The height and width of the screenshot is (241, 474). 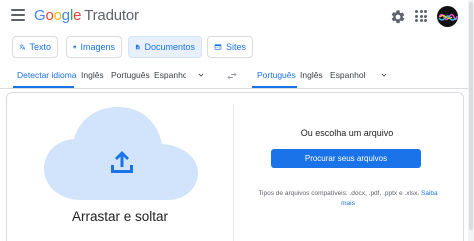 I want to click on avatar-waveform-icon, so click(x=448, y=17).